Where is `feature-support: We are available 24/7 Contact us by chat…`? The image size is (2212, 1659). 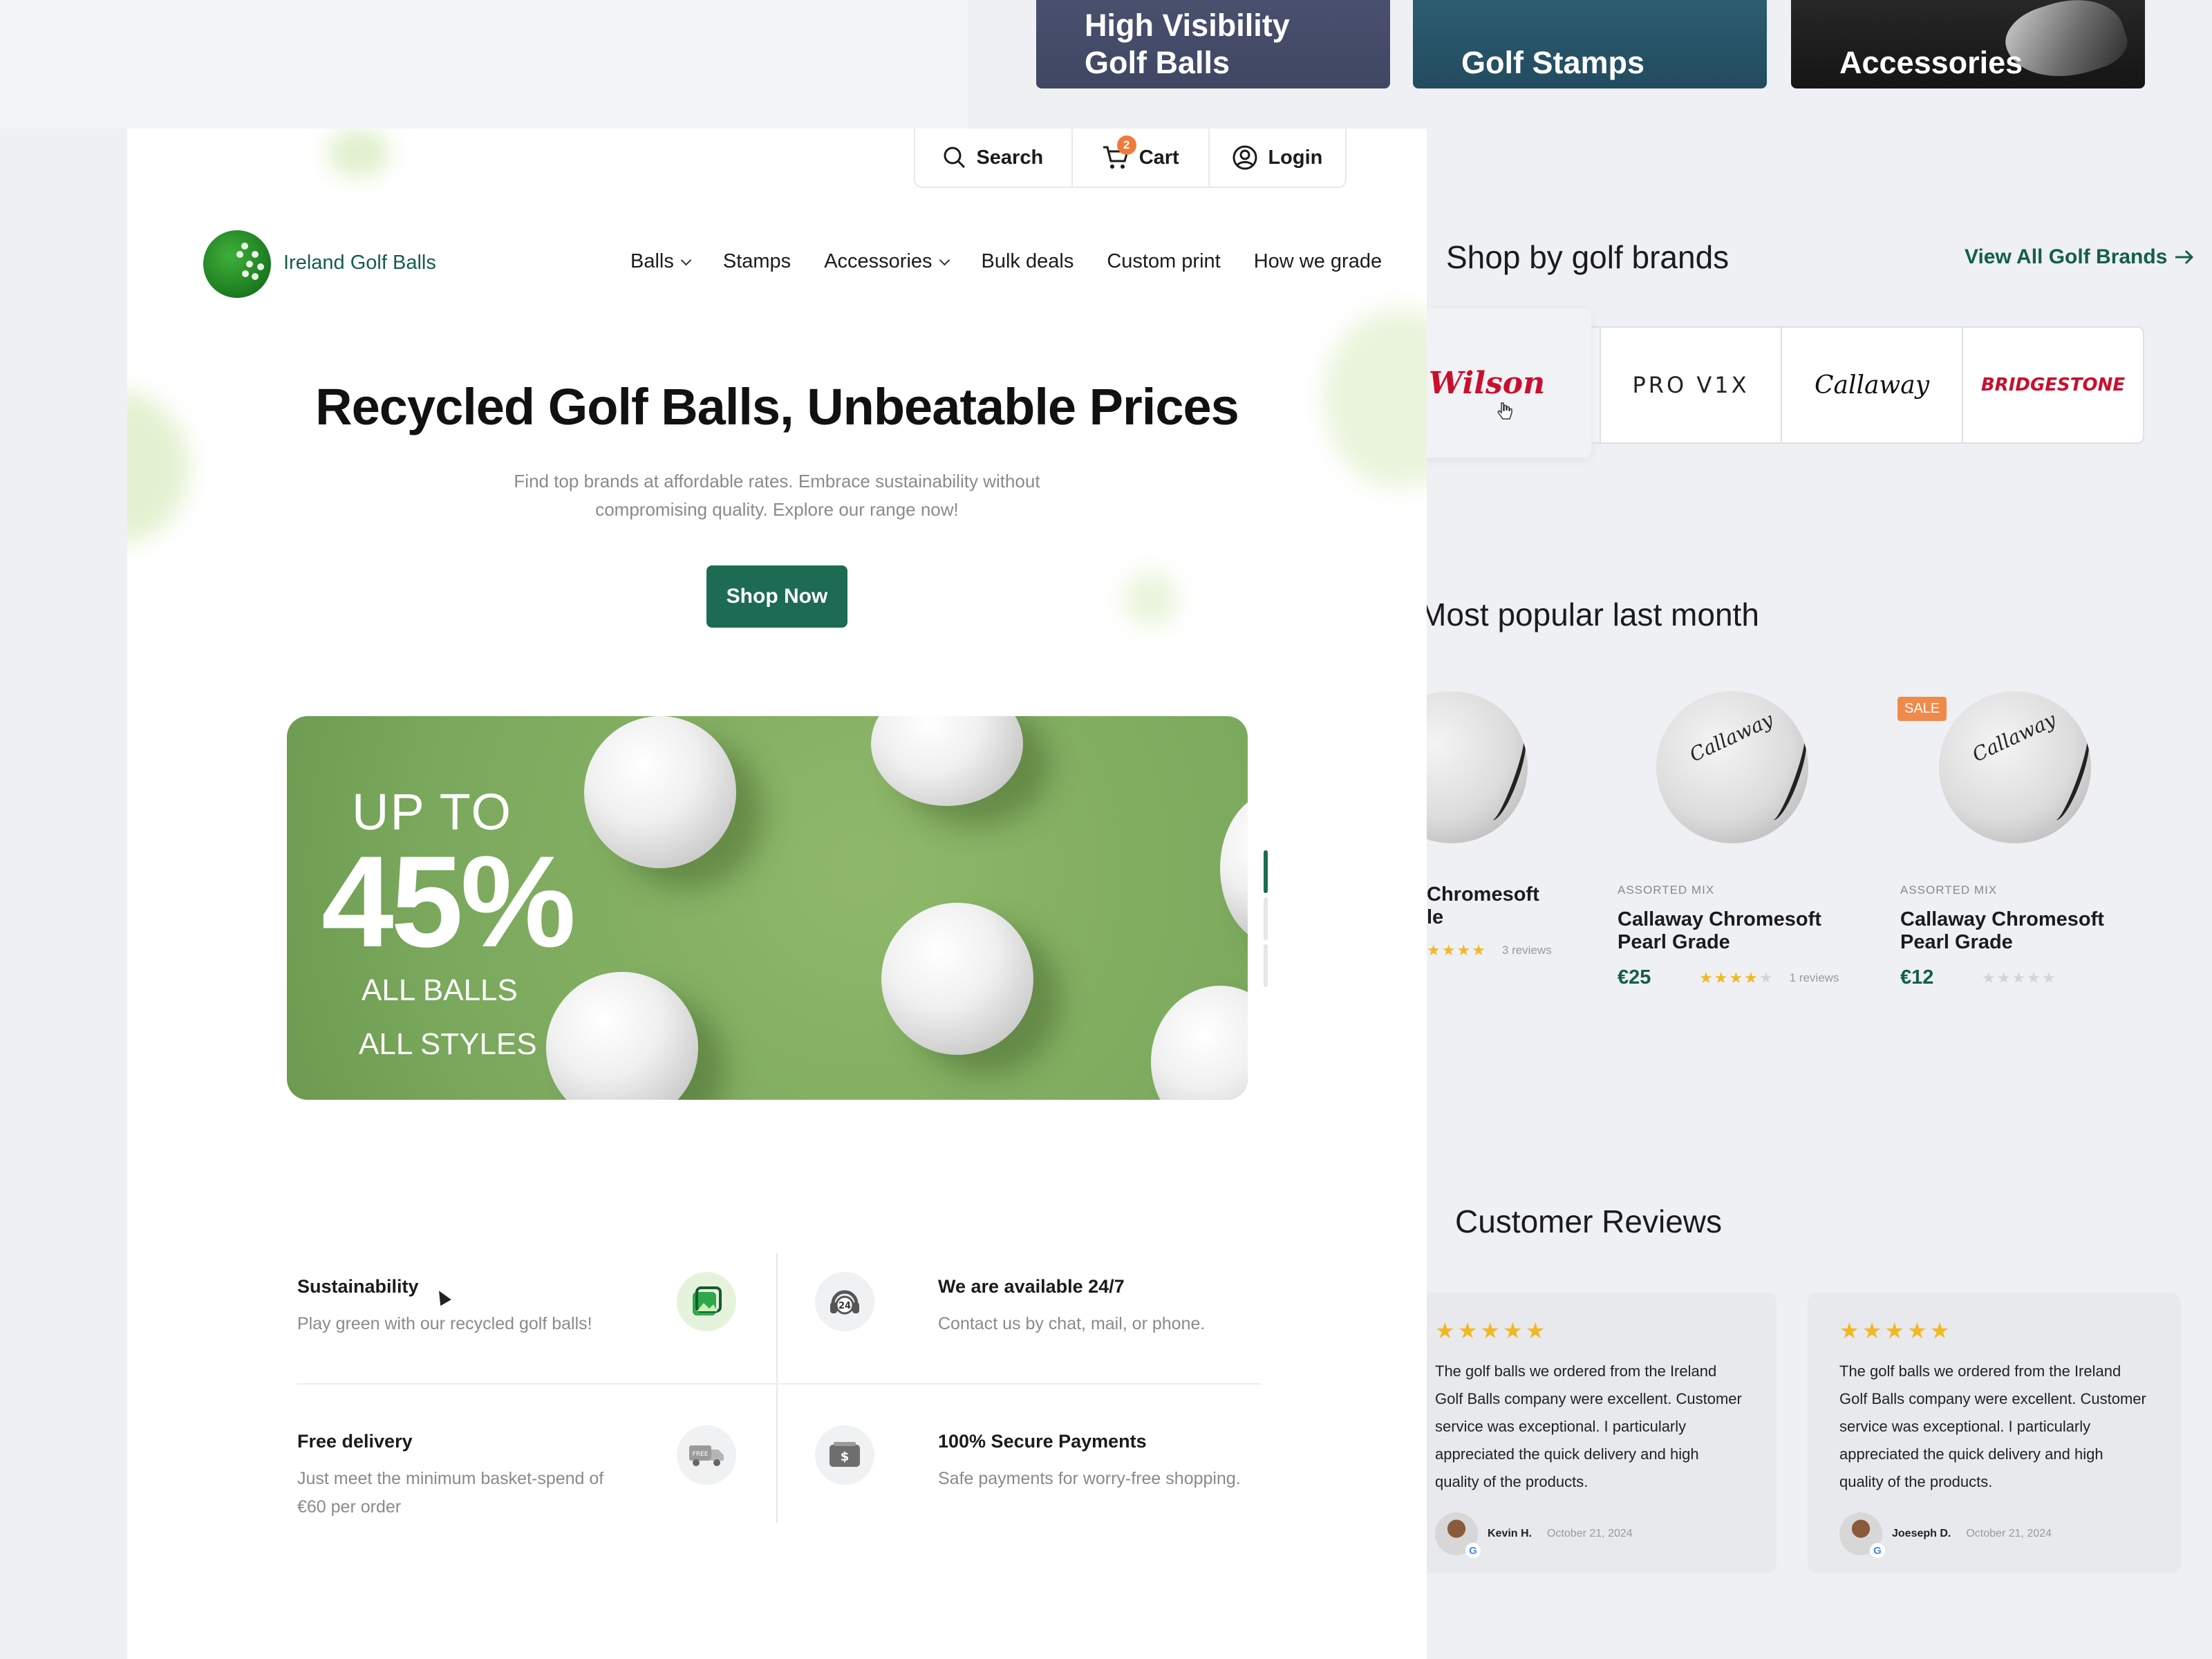 feature-support: We are available 24/7 Contact us by chat… is located at coordinates (1166, 1307).